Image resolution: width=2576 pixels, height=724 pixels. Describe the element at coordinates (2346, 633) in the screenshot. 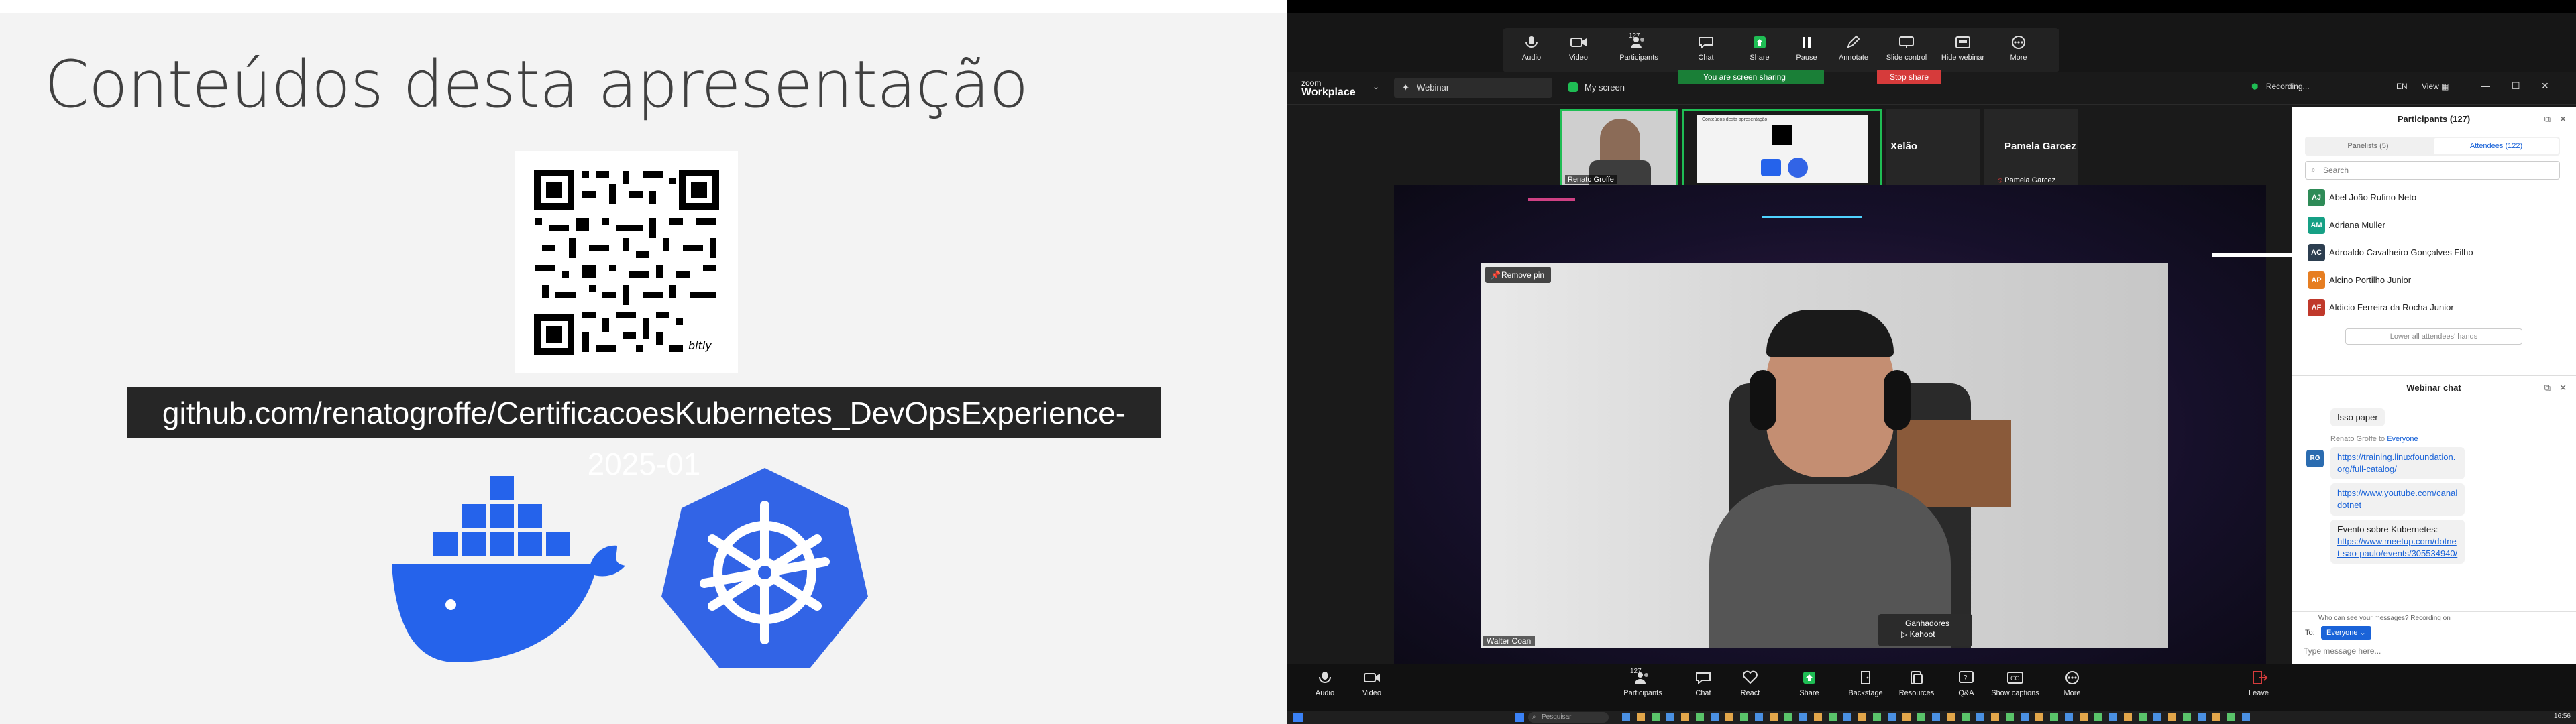

I see `chat-recipient-select: Everyone ⌄` at that location.